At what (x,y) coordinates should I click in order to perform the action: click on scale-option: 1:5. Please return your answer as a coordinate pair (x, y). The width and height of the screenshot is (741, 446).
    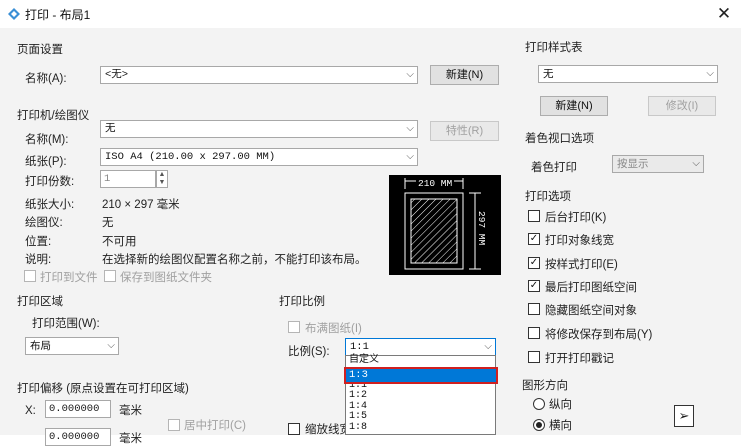
    Looking at the image, I should click on (420, 417).